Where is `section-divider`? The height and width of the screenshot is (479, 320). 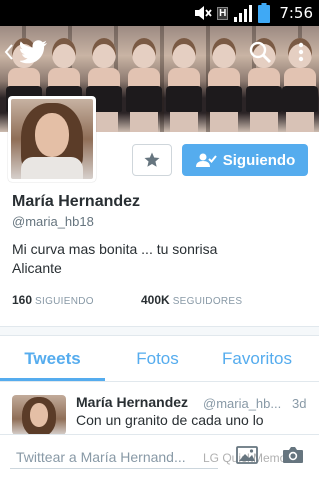
section-divider is located at coordinates (159, 331).